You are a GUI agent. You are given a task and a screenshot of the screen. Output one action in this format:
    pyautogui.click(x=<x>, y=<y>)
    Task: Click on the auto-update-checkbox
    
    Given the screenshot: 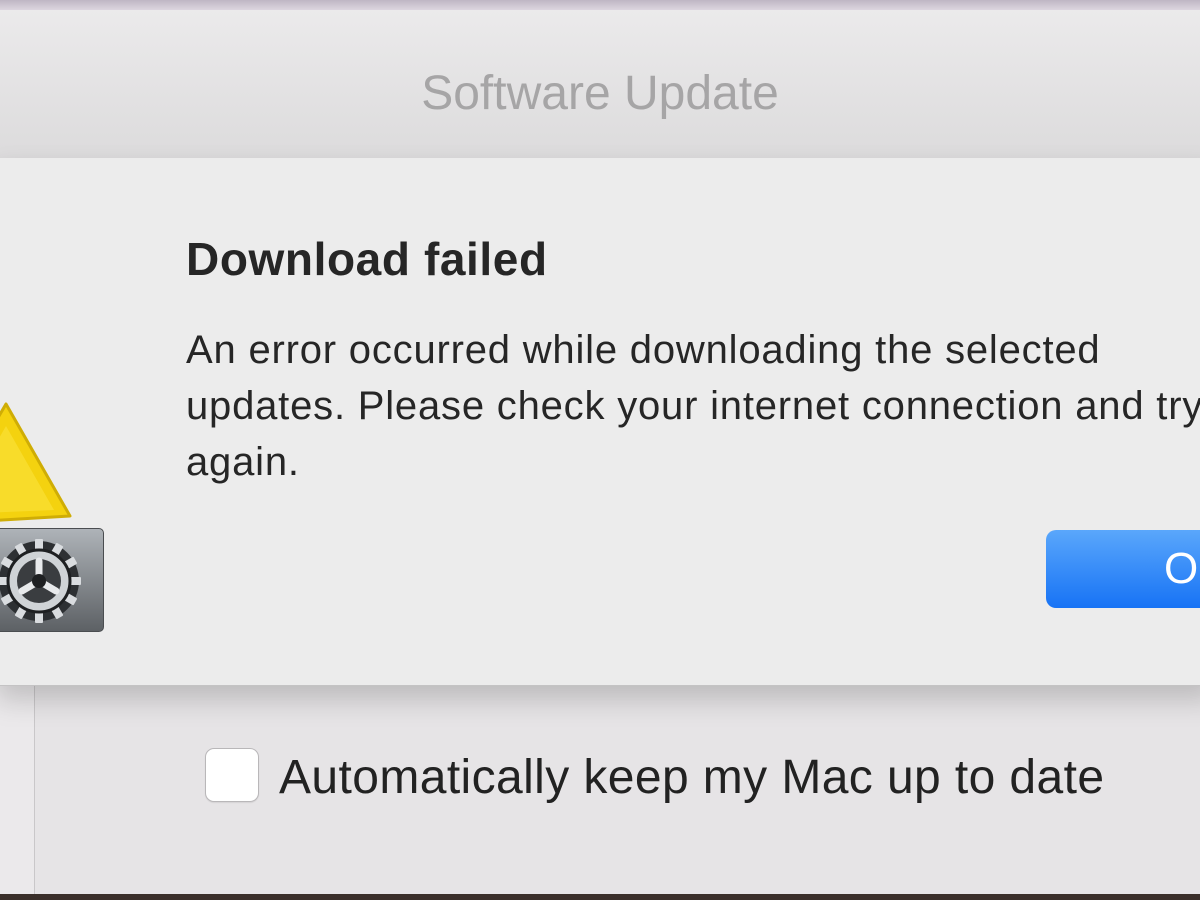 What is the action you would take?
    pyautogui.click(x=232, y=775)
    